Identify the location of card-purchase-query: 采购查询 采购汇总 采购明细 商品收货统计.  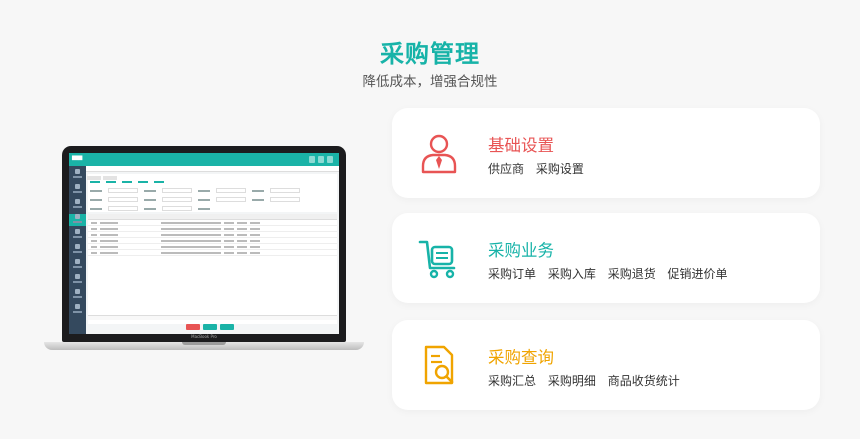
(606, 365).